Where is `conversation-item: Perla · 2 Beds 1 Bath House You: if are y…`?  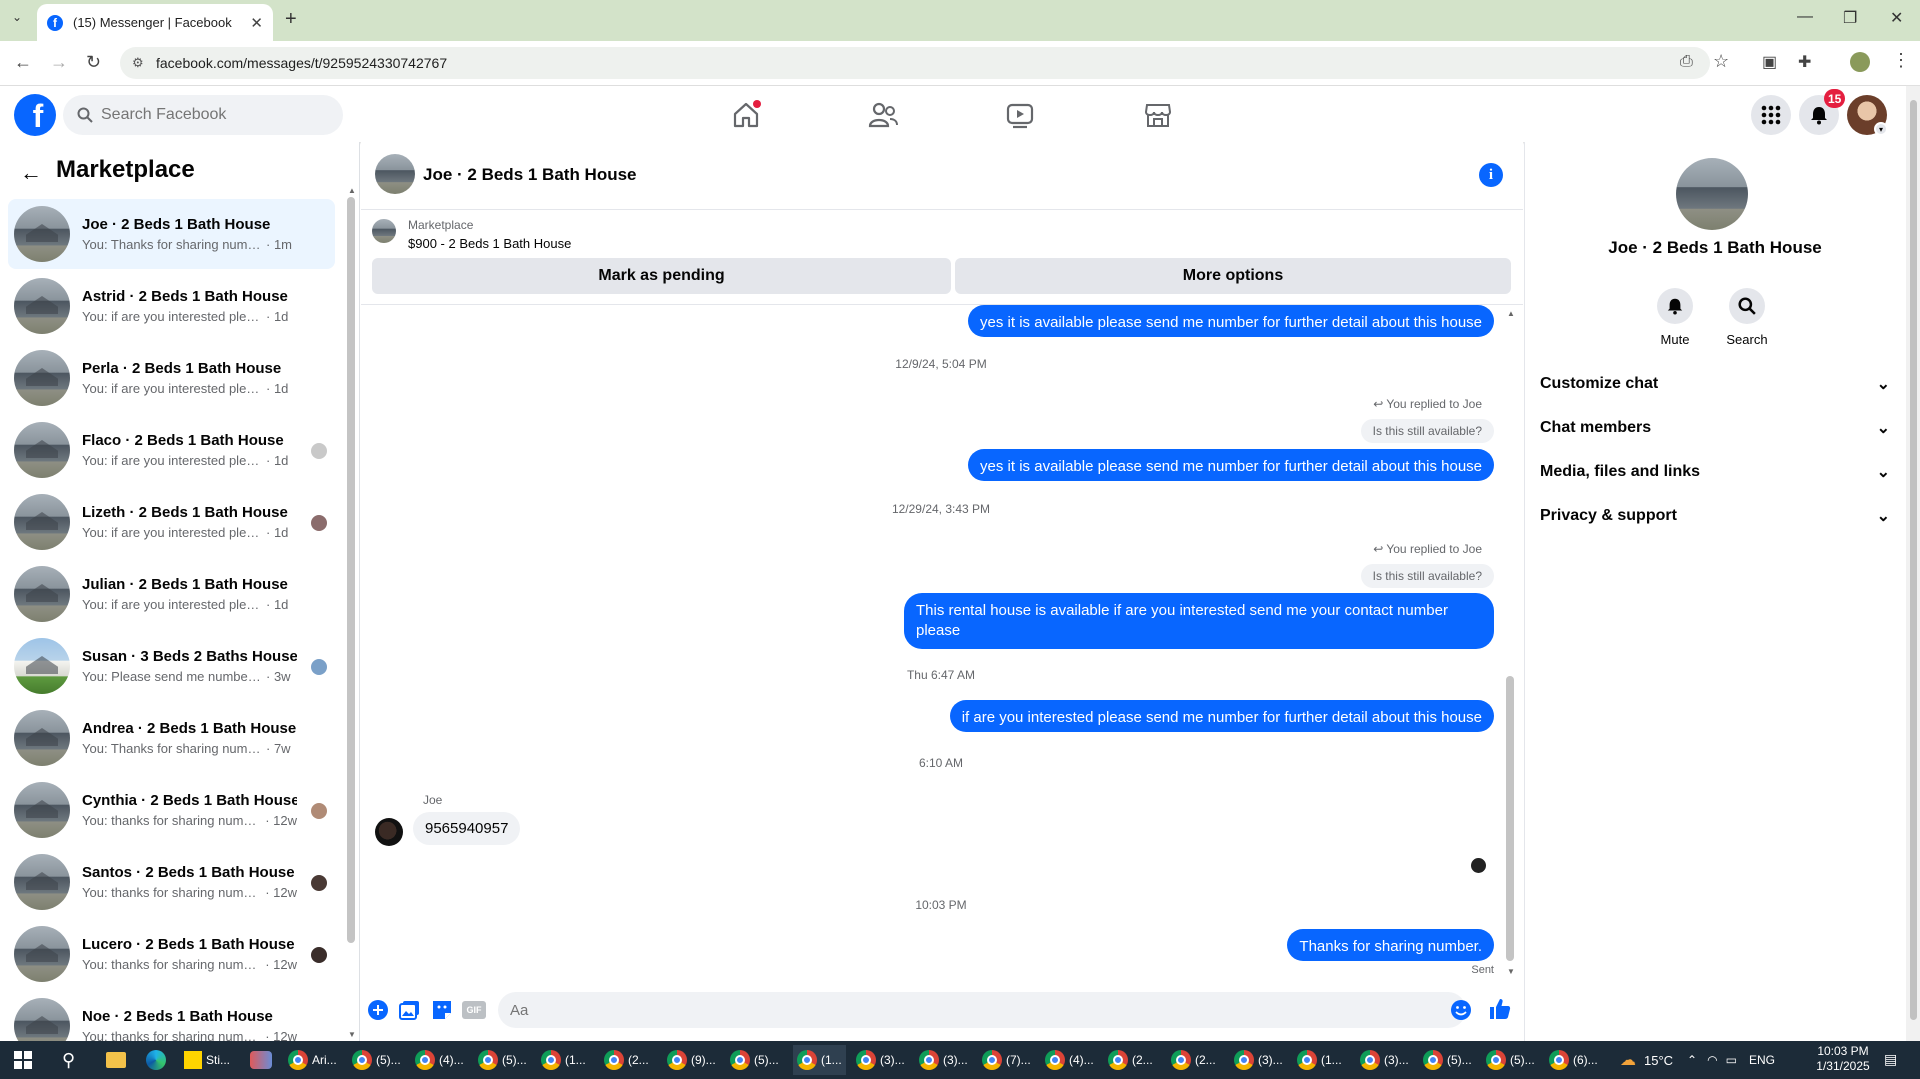
conversation-item: Perla · 2 Beds 1 Bath House You: if are y… is located at coordinates (171, 378).